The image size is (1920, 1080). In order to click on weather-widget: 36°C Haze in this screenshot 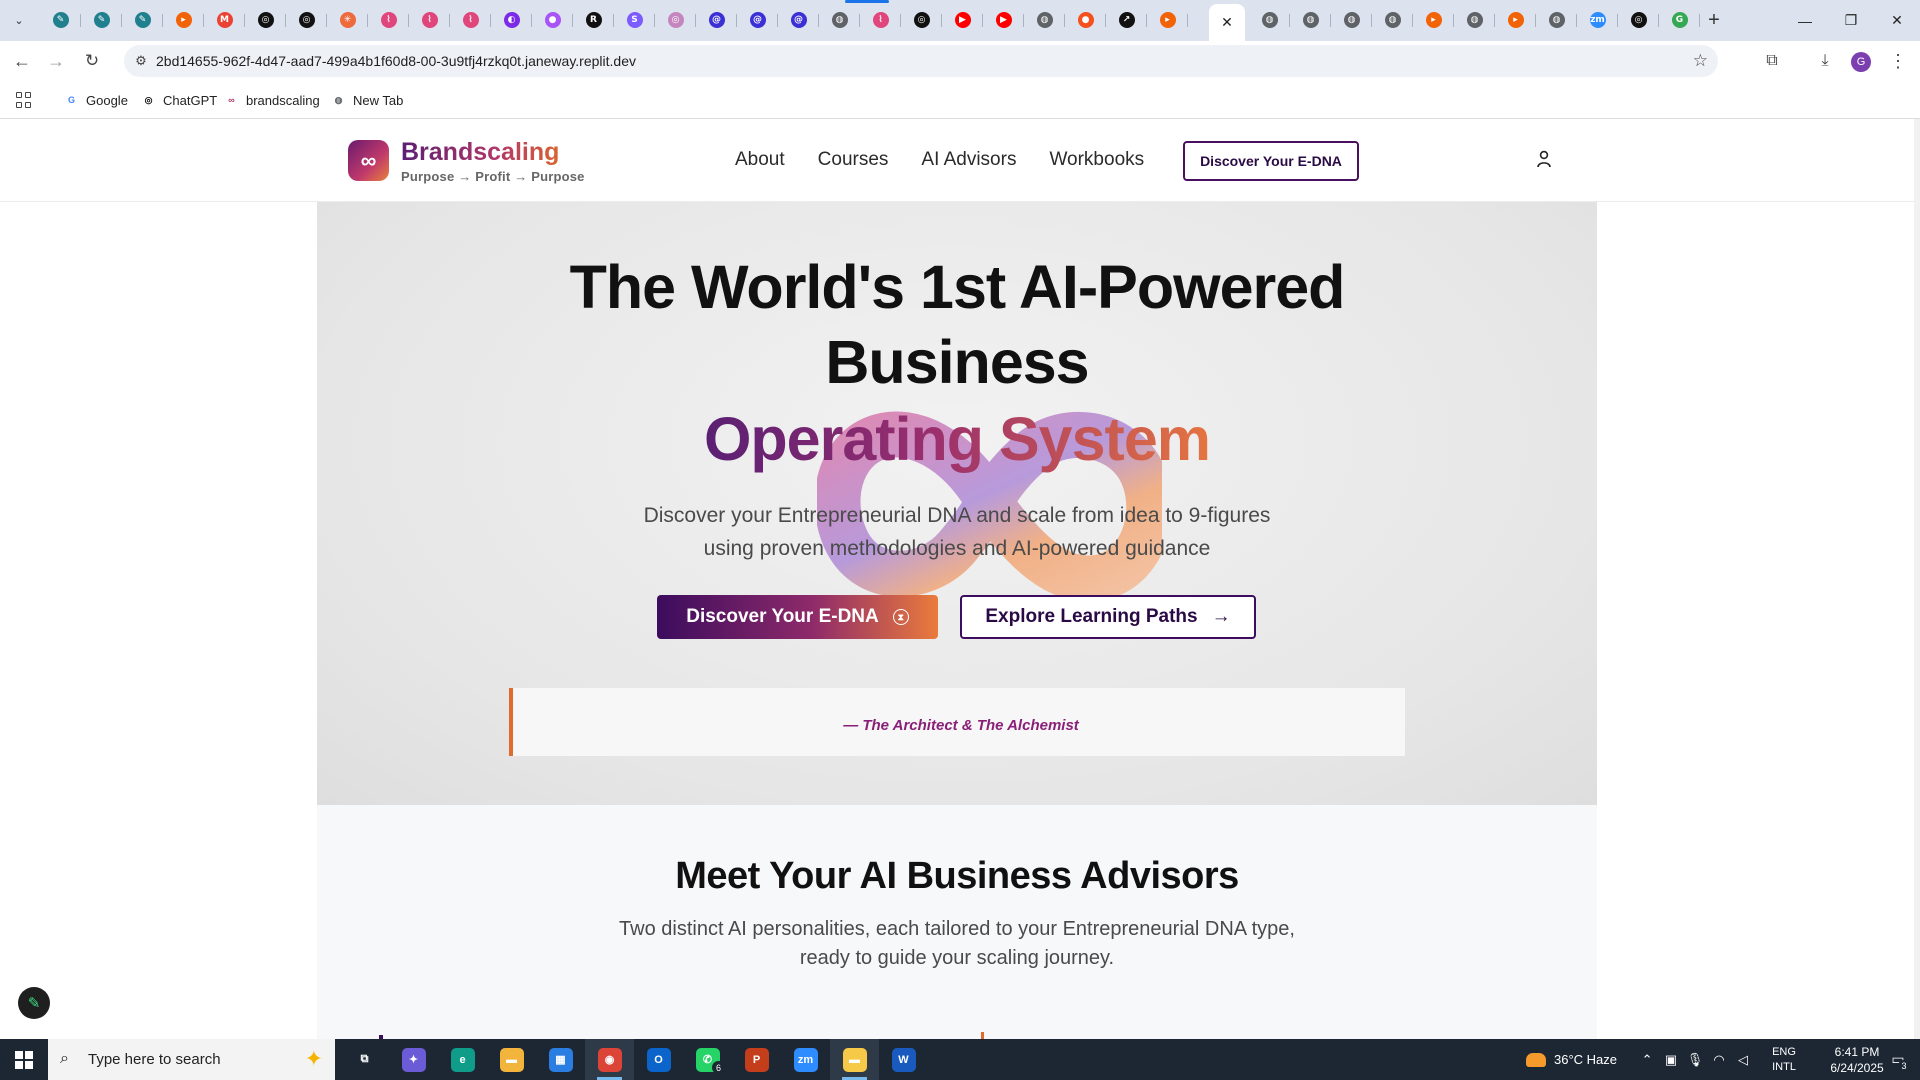, I will do `click(1571, 1059)`.